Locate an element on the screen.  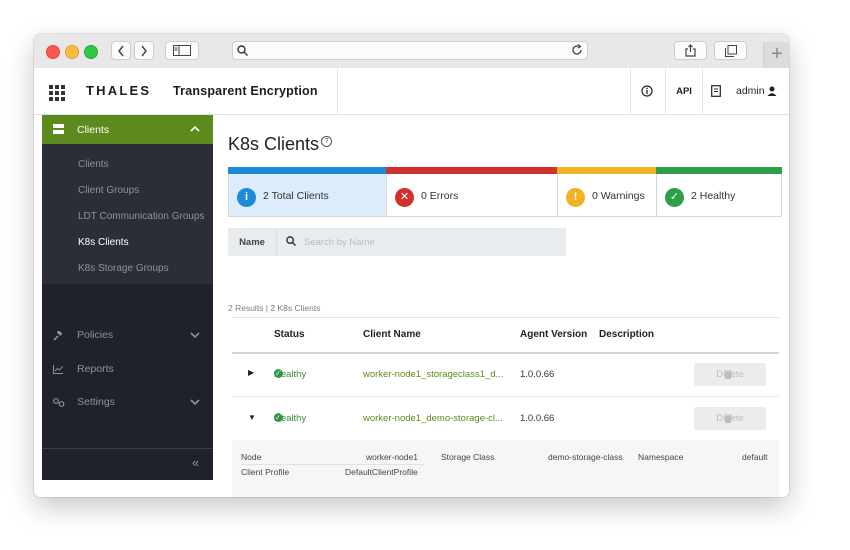
info-icon is located at coordinates (647, 91).